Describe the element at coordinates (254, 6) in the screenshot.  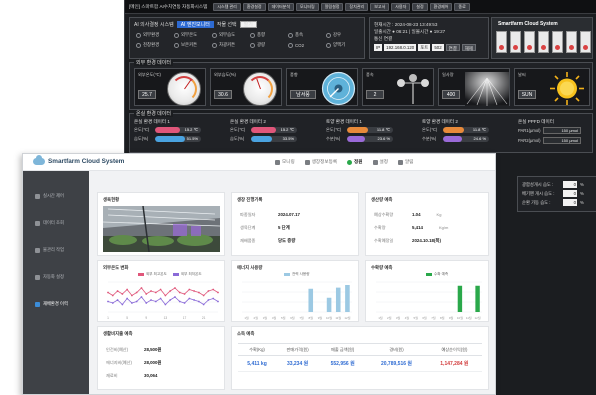
I see `toolbar-button: 환경설정` at that location.